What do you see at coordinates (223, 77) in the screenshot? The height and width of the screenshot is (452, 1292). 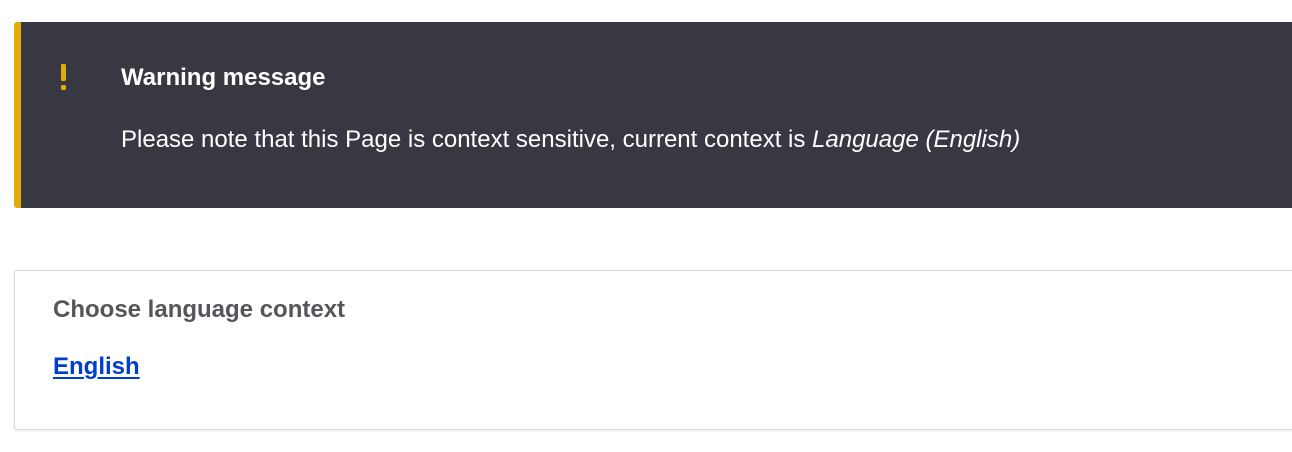 I see `warning-title: Warning message` at bounding box center [223, 77].